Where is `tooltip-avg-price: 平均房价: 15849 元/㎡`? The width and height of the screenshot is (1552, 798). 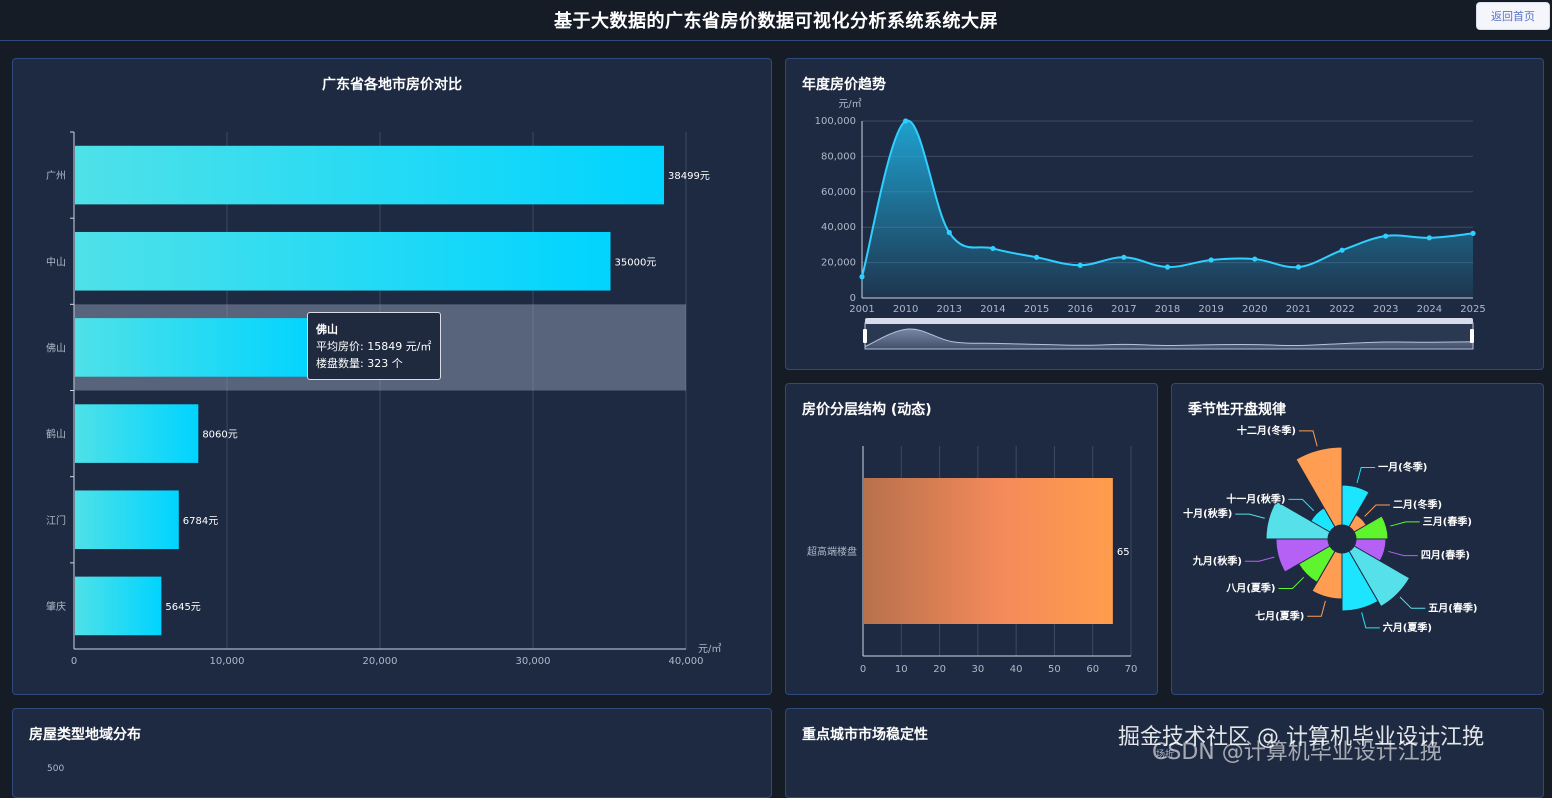 tooltip-avg-price: 平均房价: 15849 元/㎡ is located at coordinates (374, 346).